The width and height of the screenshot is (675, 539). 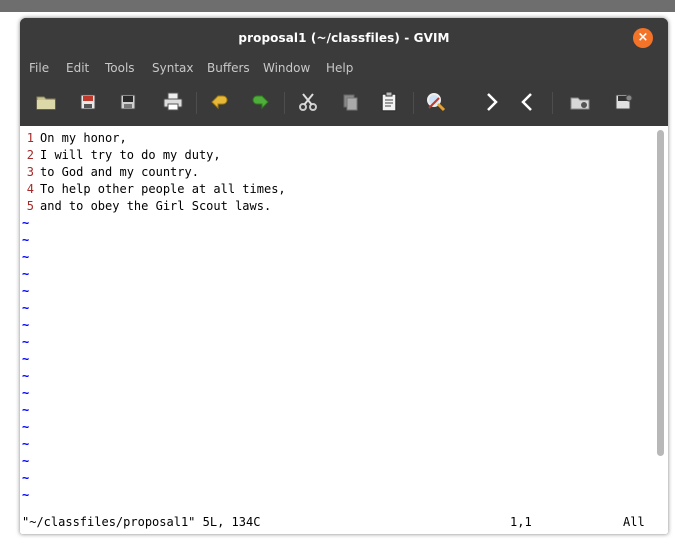 I want to click on close-button: ×, so click(x=643, y=38).